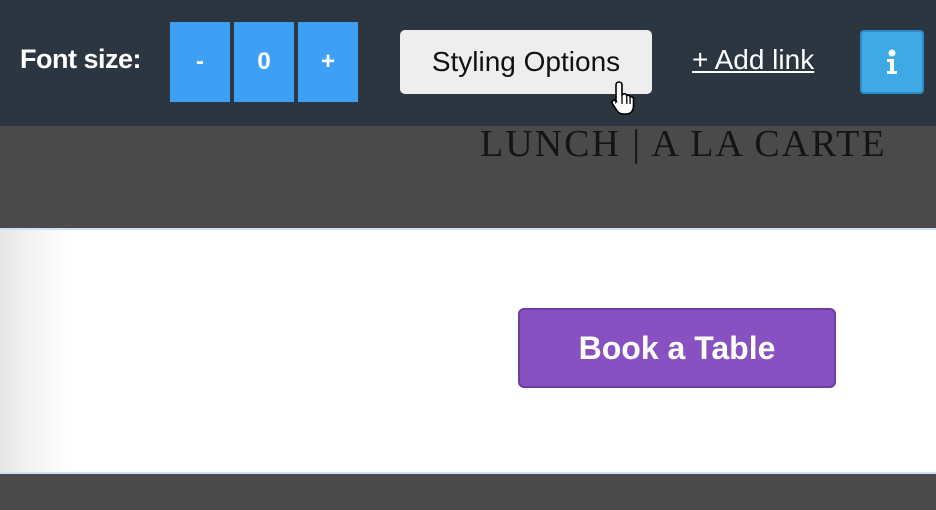  What do you see at coordinates (200, 62) in the screenshot?
I see `font-size-decrease-button: -` at bounding box center [200, 62].